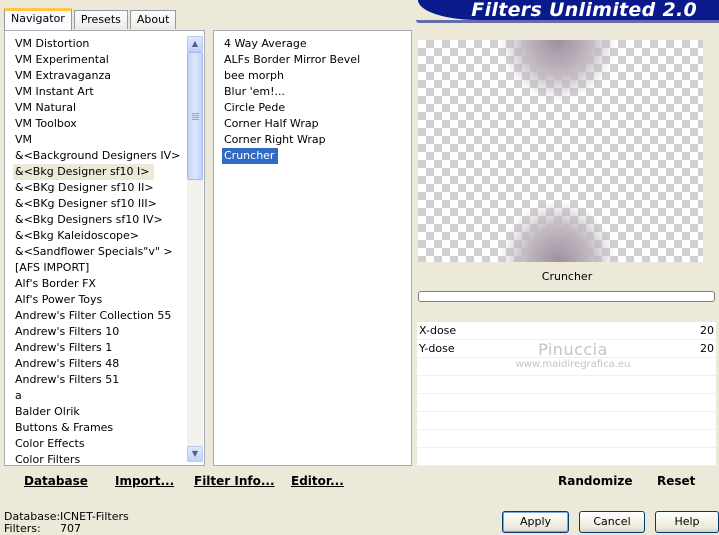 The image size is (719, 535). I want to click on list-item: Buttons & Frames, so click(99, 428).